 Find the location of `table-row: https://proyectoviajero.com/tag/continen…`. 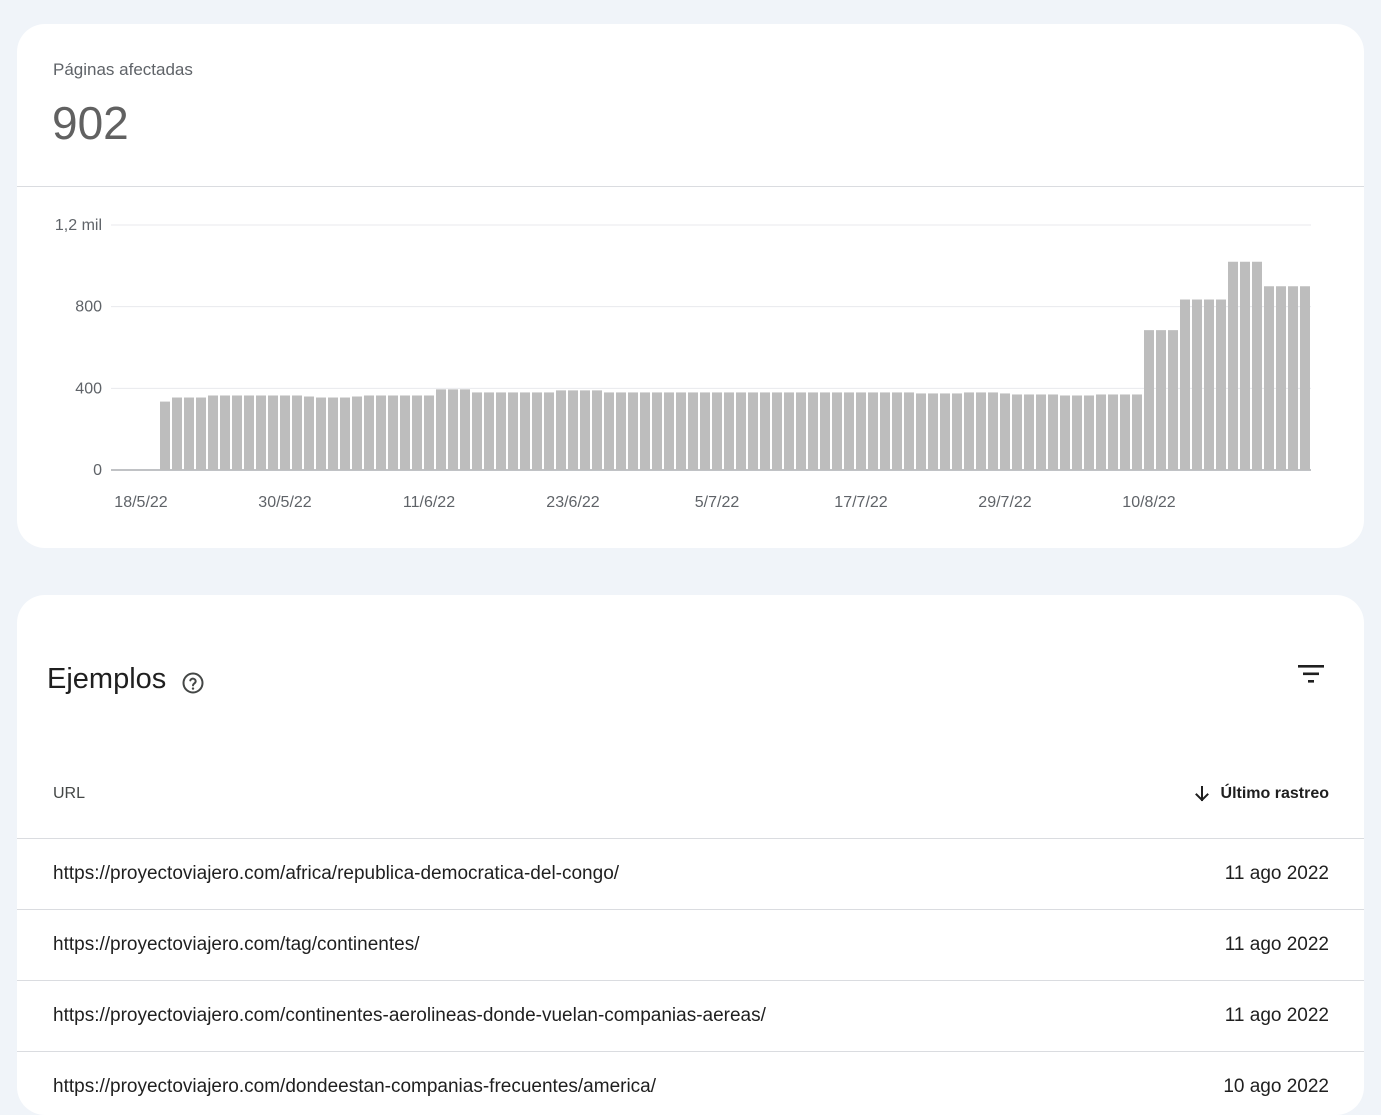

table-row: https://proyectoviajero.com/tag/continen… is located at coordinates (690, 945).